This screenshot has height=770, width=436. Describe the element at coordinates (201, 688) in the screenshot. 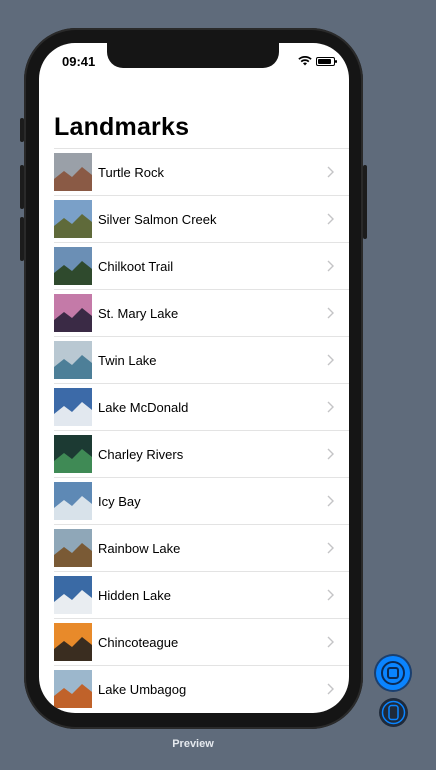

I see `list-item: Lake Umbagog` at that location.